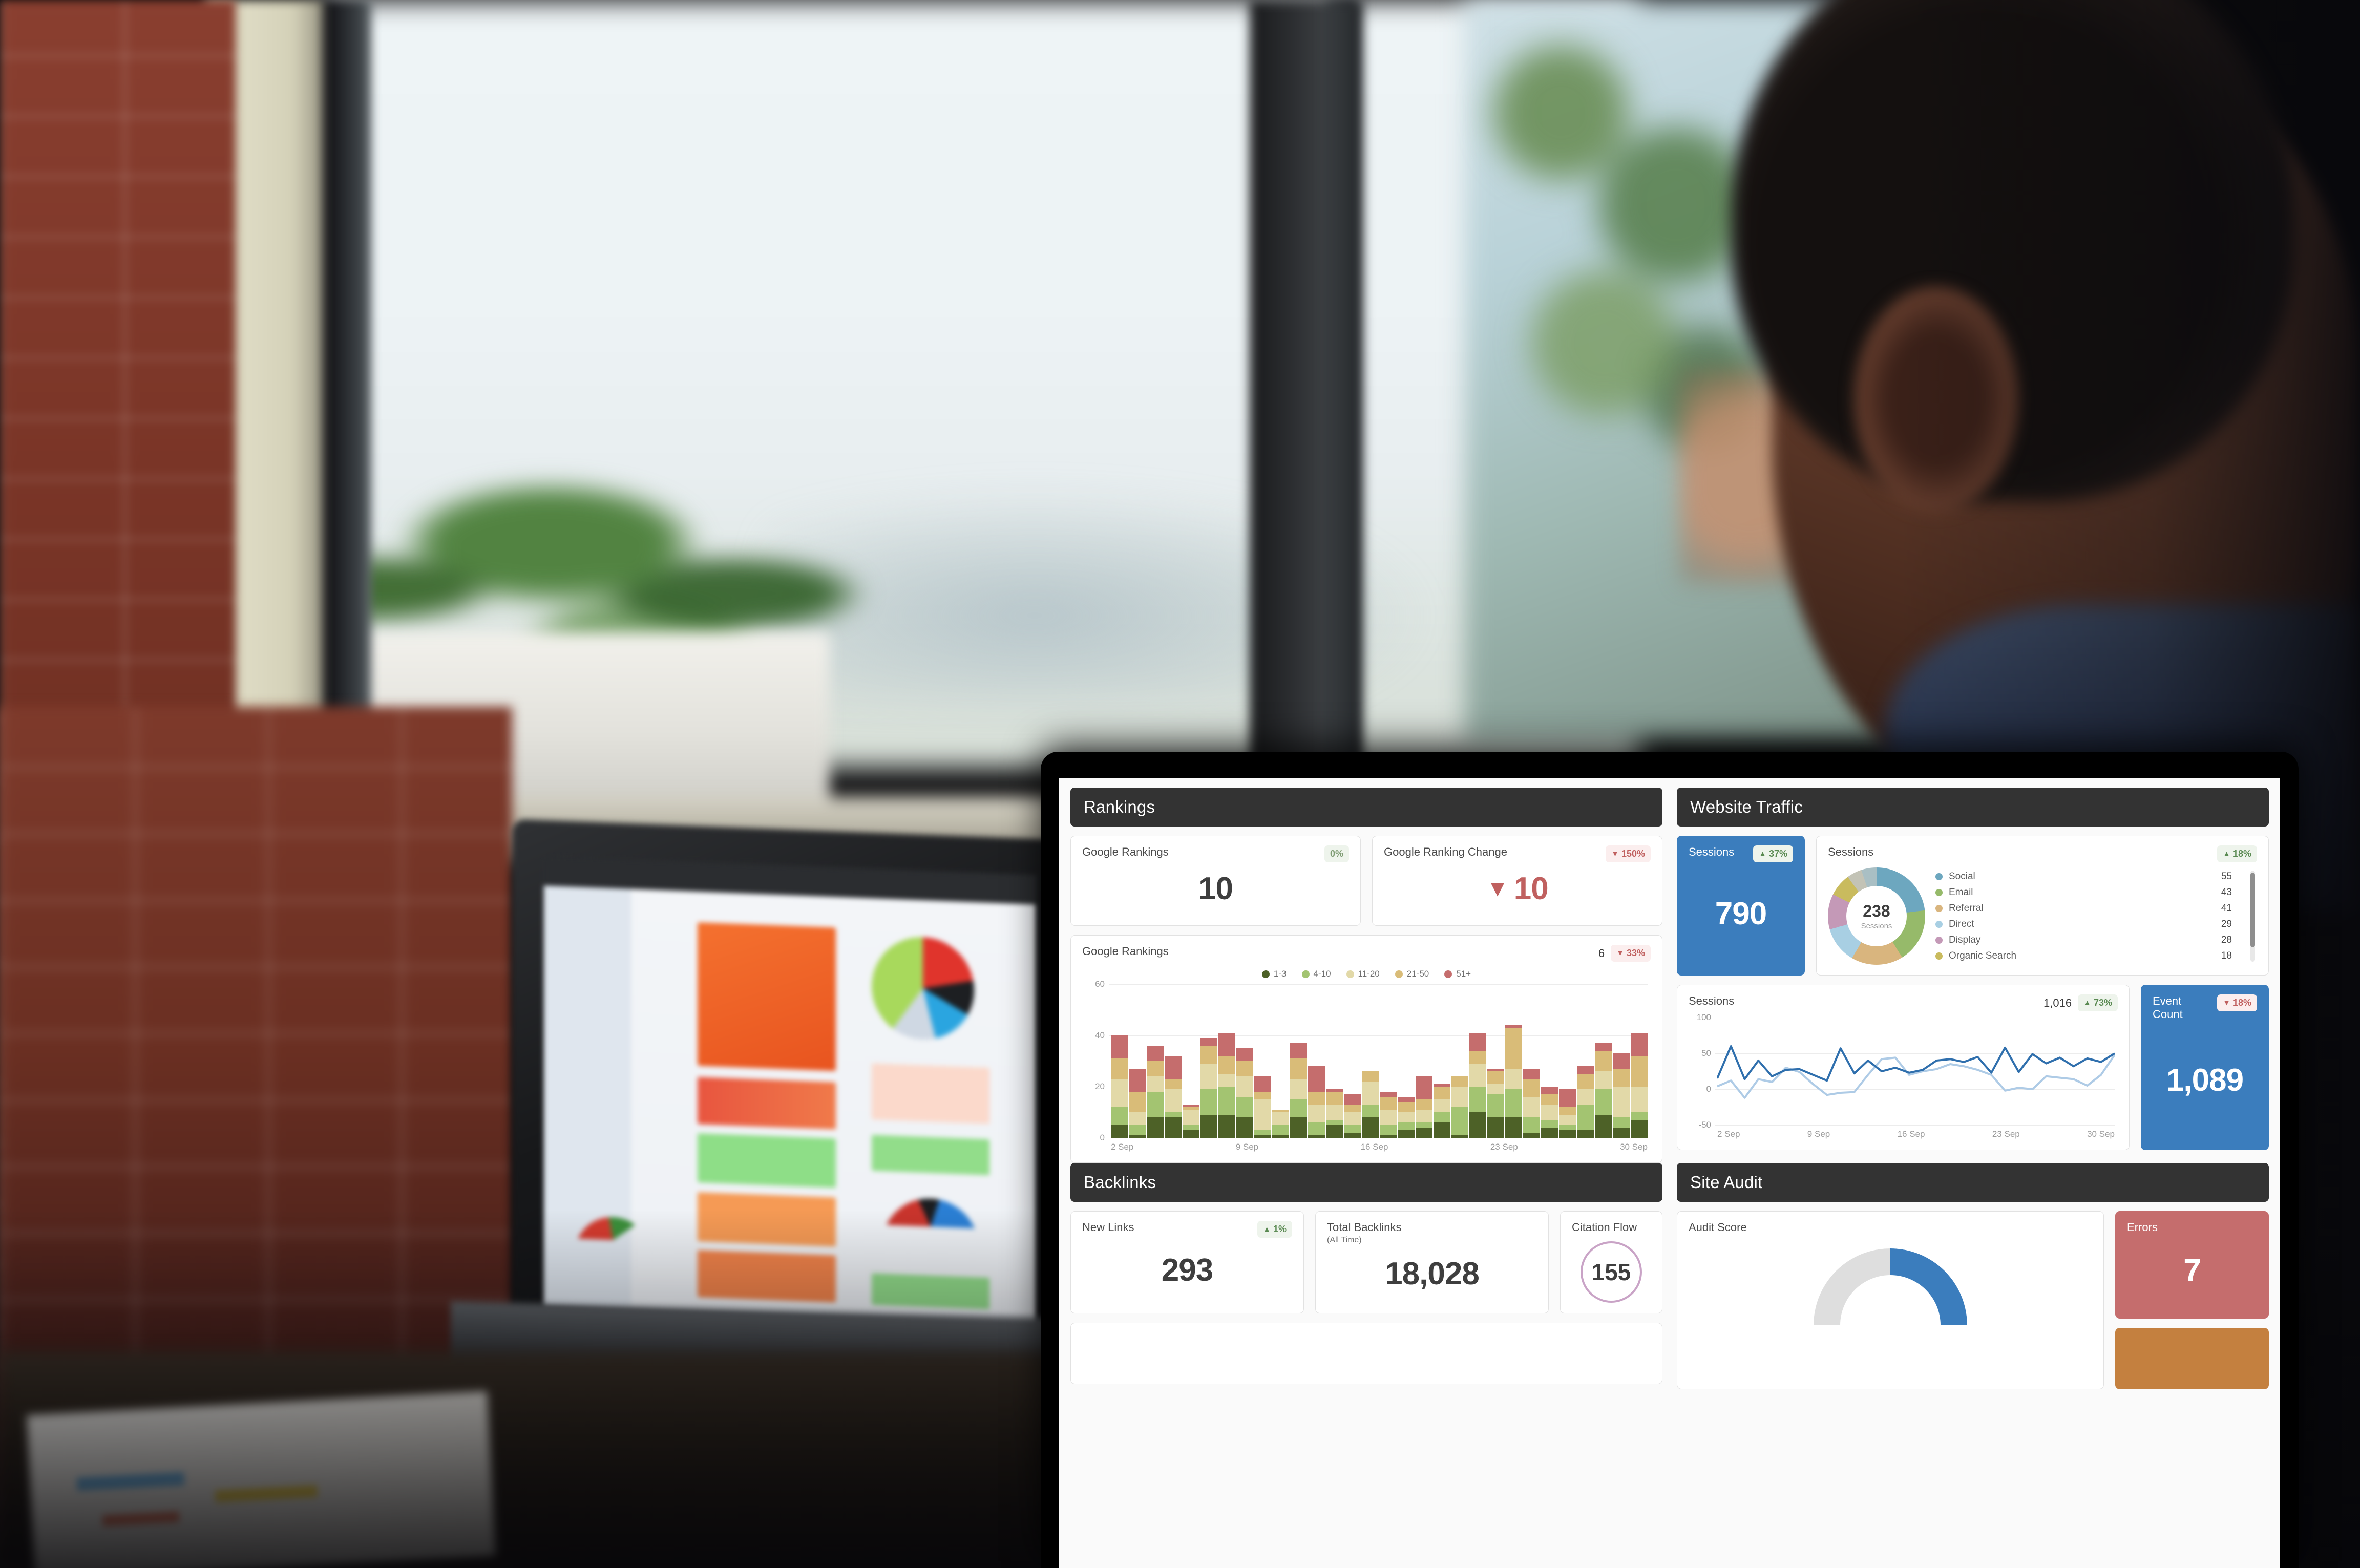  Describe the element at coordinates (1741, 913) in the screenshot. I see `card-value-wrap: 790` at that location.